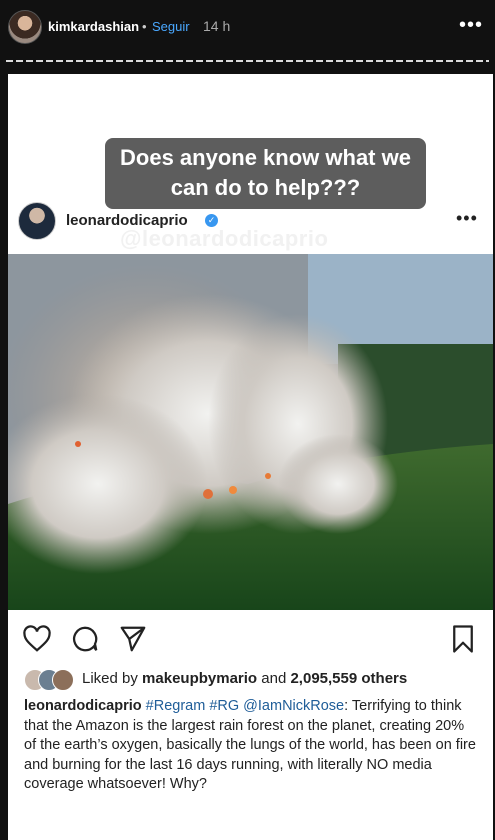 The height and width of the screenshot is (840, 495). What do you see at coordinates (51, 679) in the screenshot?
I see `liker-avatars` at bounding box center [51, 679].